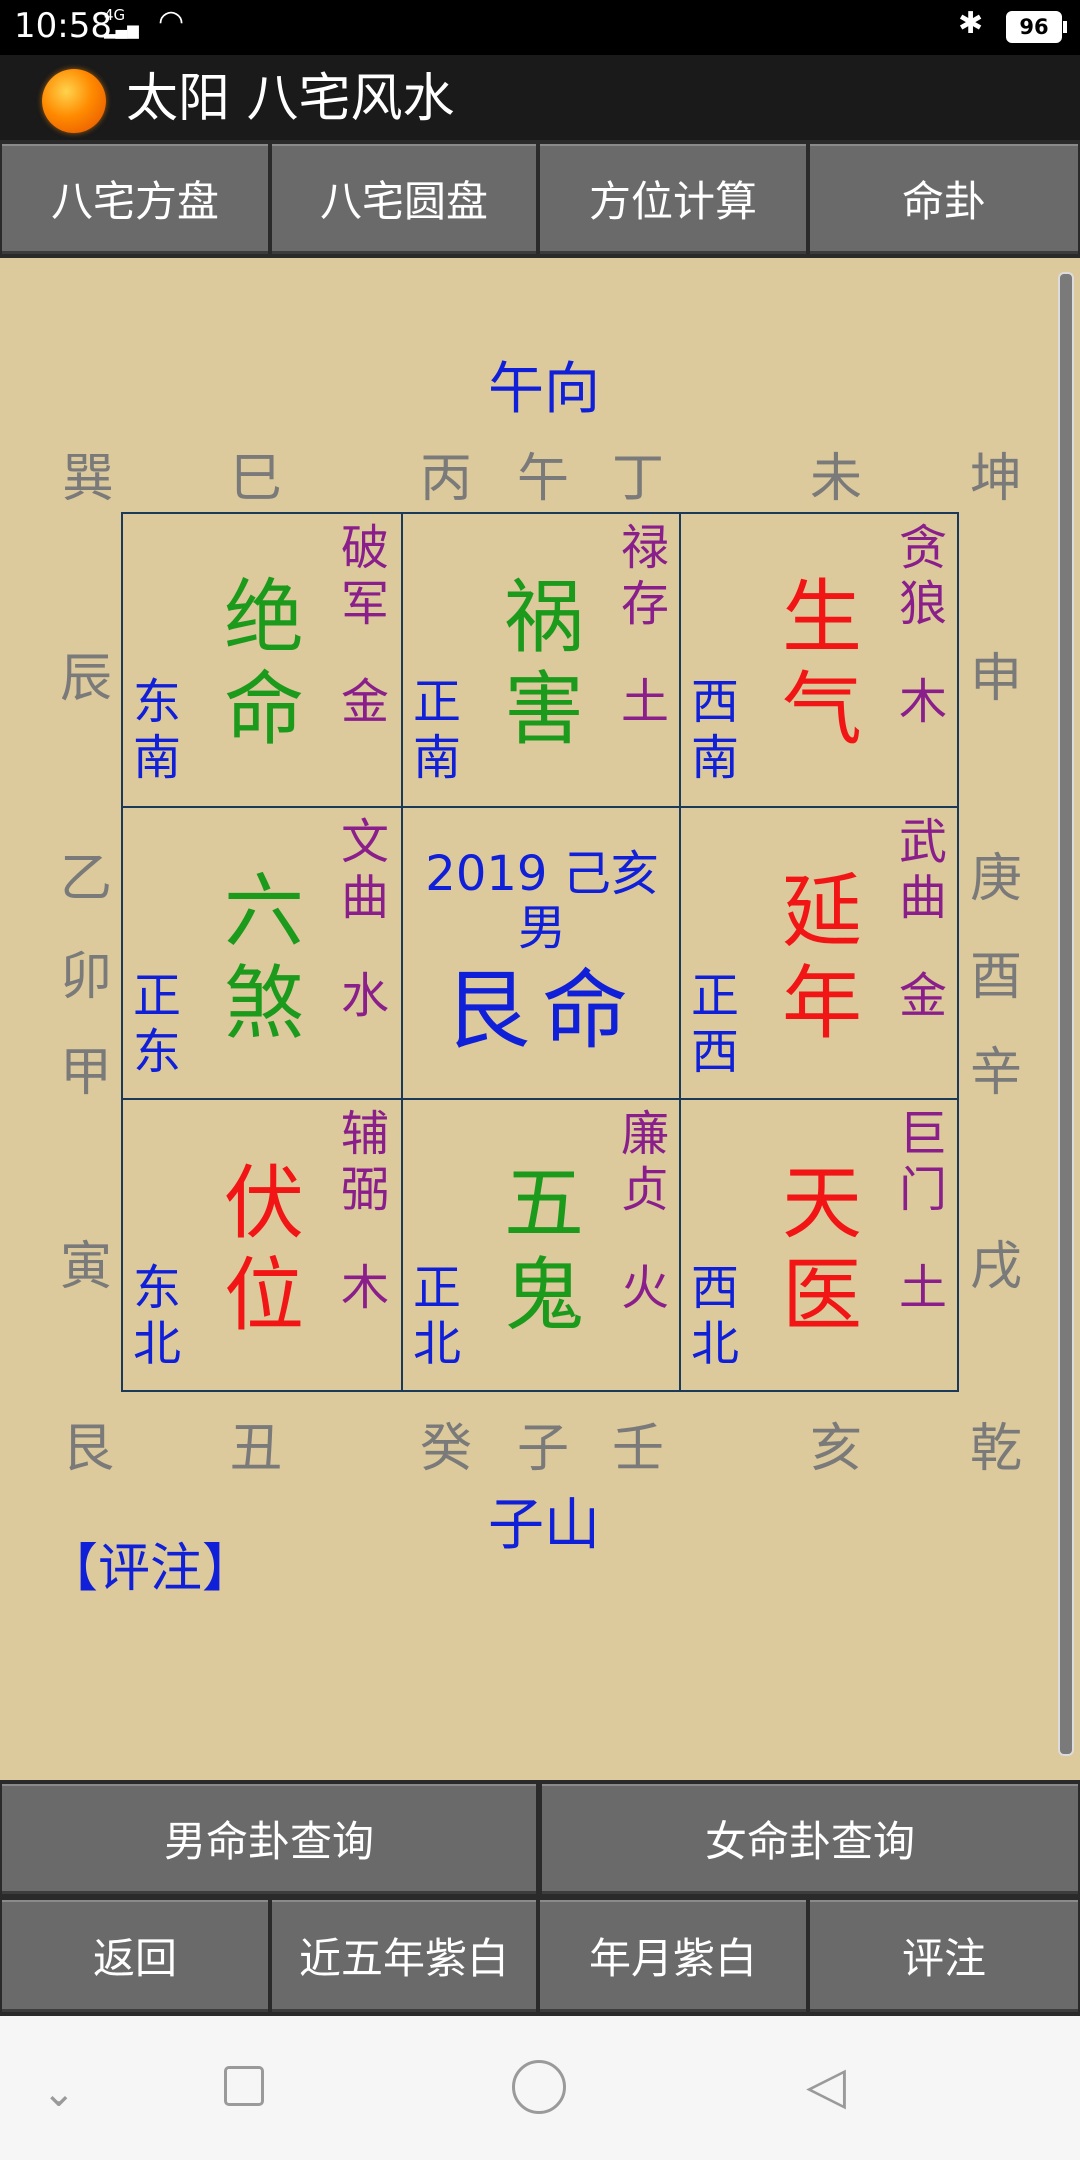 This screenshot has height=2160, width=1080. Describe the element at coordinates (86, 1073) in the screenshot. I see `direction-label: 甲` at that location.